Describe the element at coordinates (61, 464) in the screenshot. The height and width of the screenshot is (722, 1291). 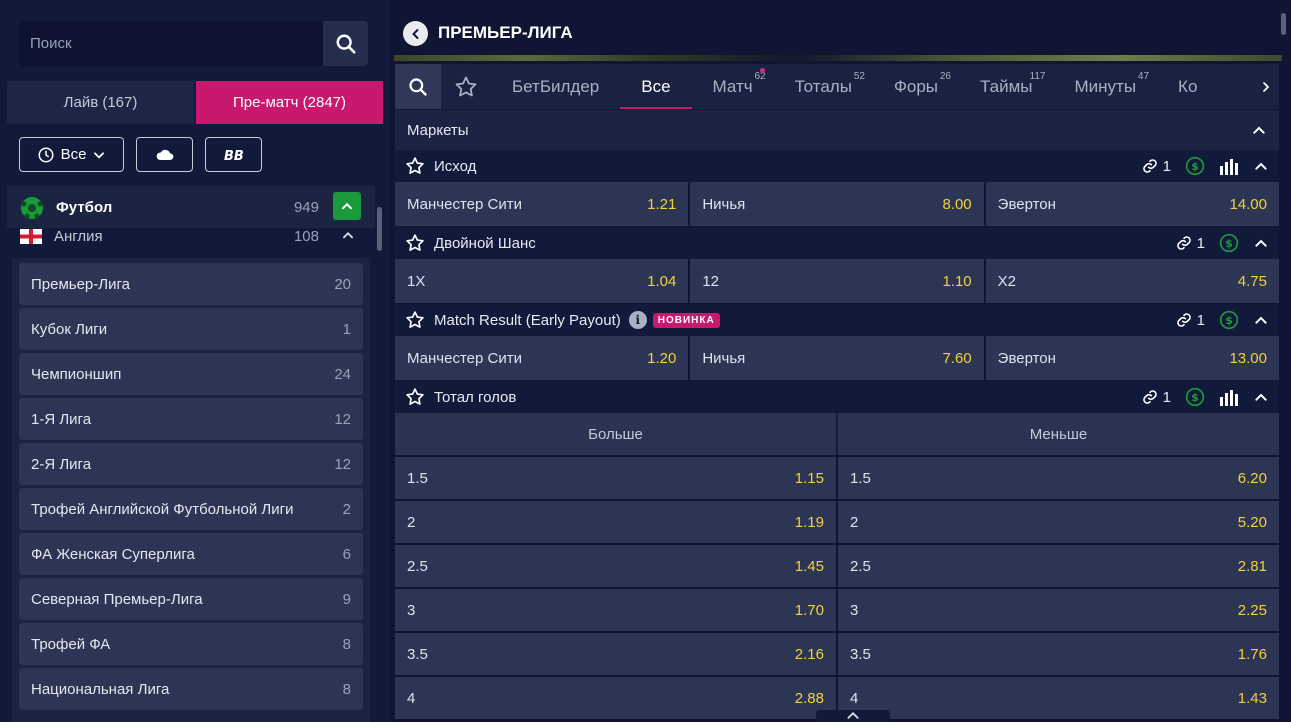
I see `league-name: 2-Я Лига` at that location.